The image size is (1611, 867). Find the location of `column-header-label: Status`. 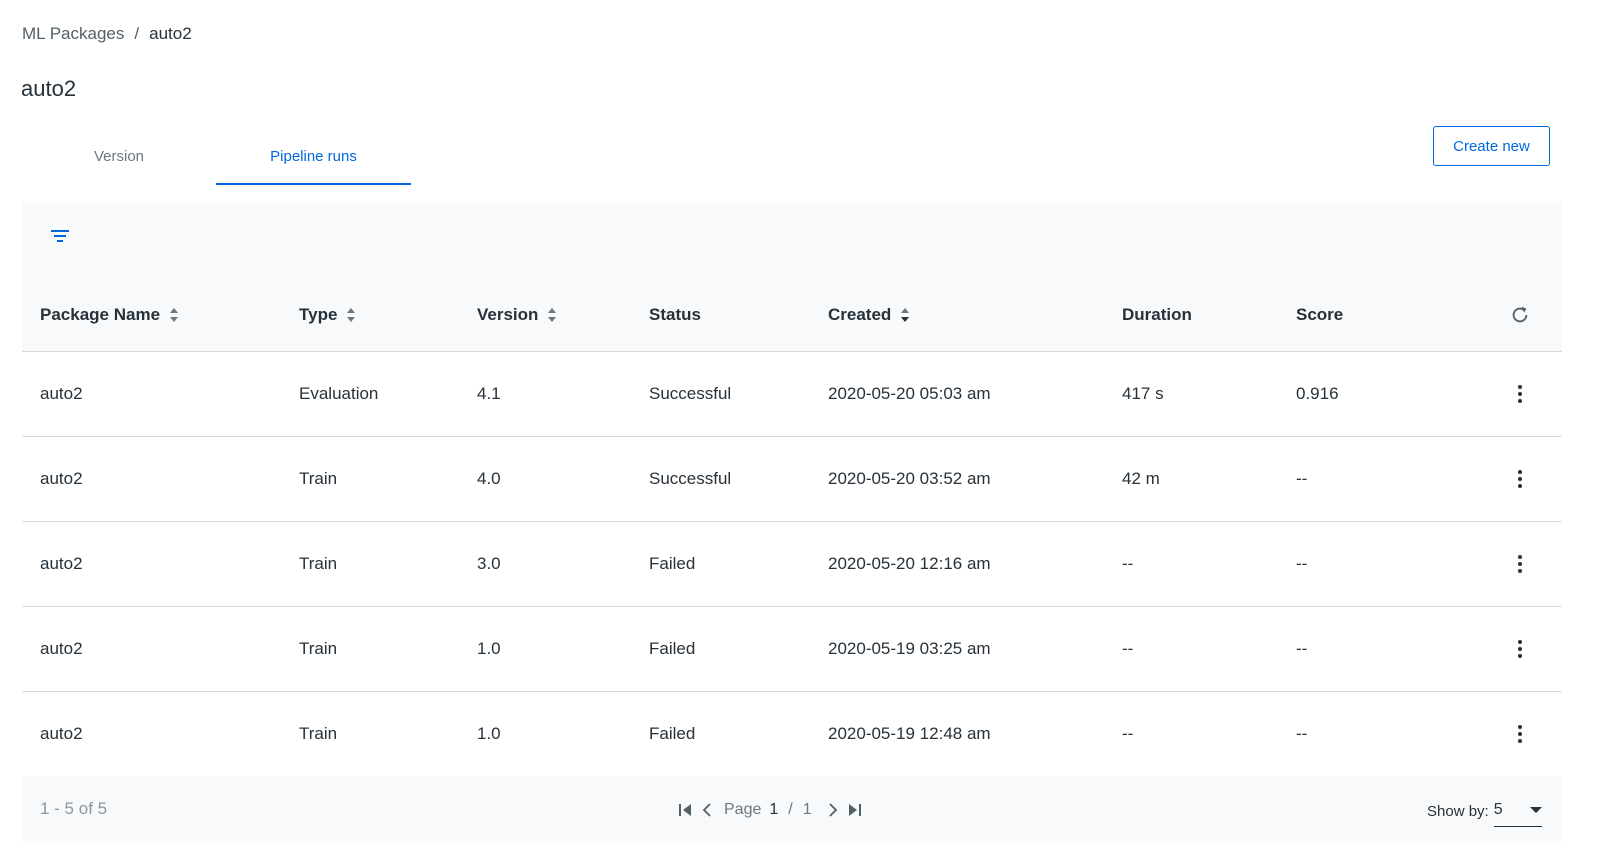

column-header-label: Status is located at coordinates (675, 314).